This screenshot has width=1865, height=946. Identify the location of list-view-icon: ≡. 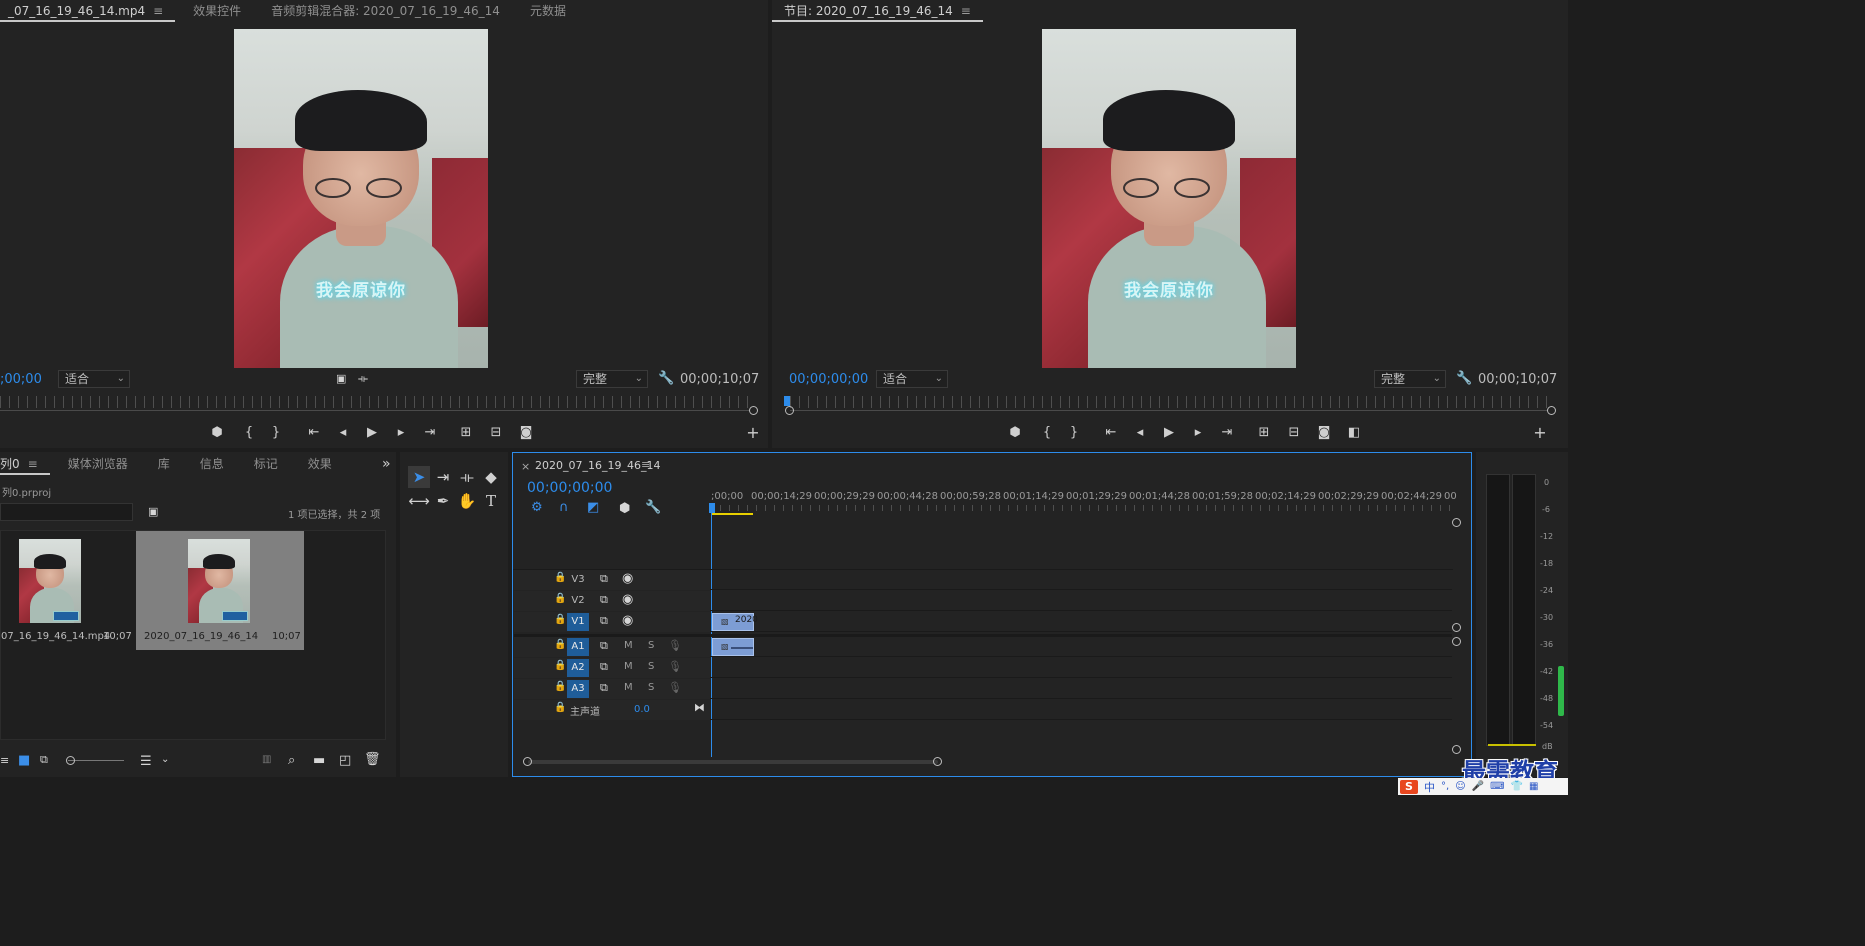
(4, 760).